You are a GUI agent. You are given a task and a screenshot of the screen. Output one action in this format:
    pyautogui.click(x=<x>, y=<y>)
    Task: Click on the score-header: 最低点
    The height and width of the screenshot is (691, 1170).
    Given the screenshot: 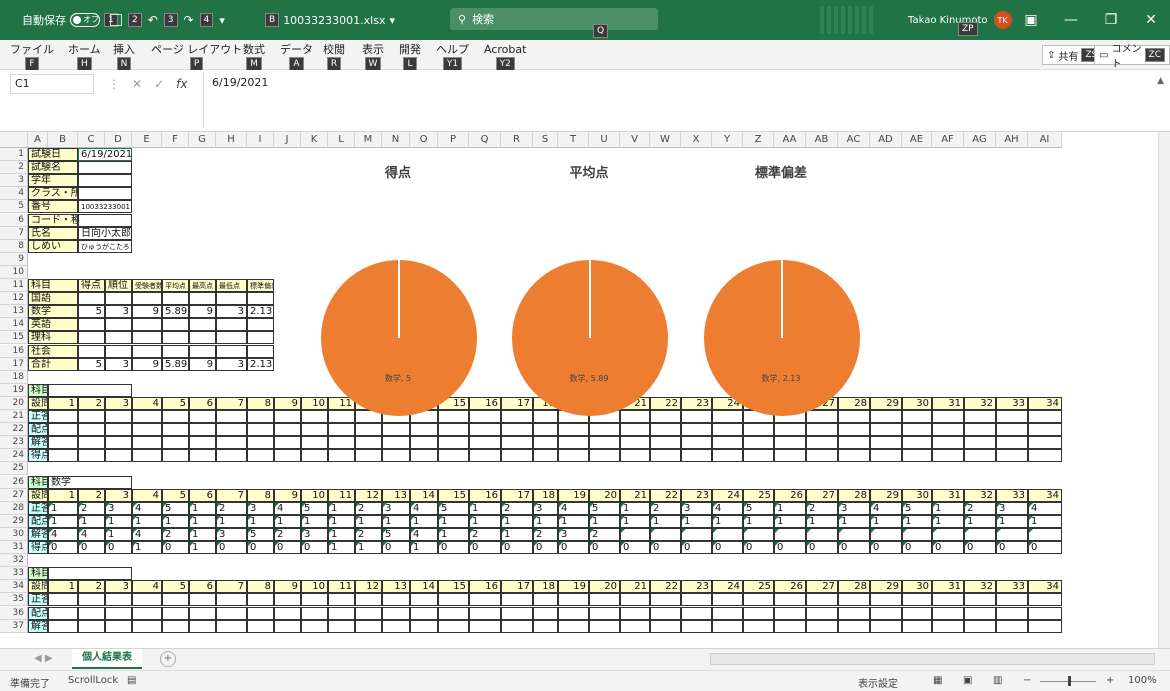 What is the action you would take?
    pyautogui.click(x=231, y=286)
    